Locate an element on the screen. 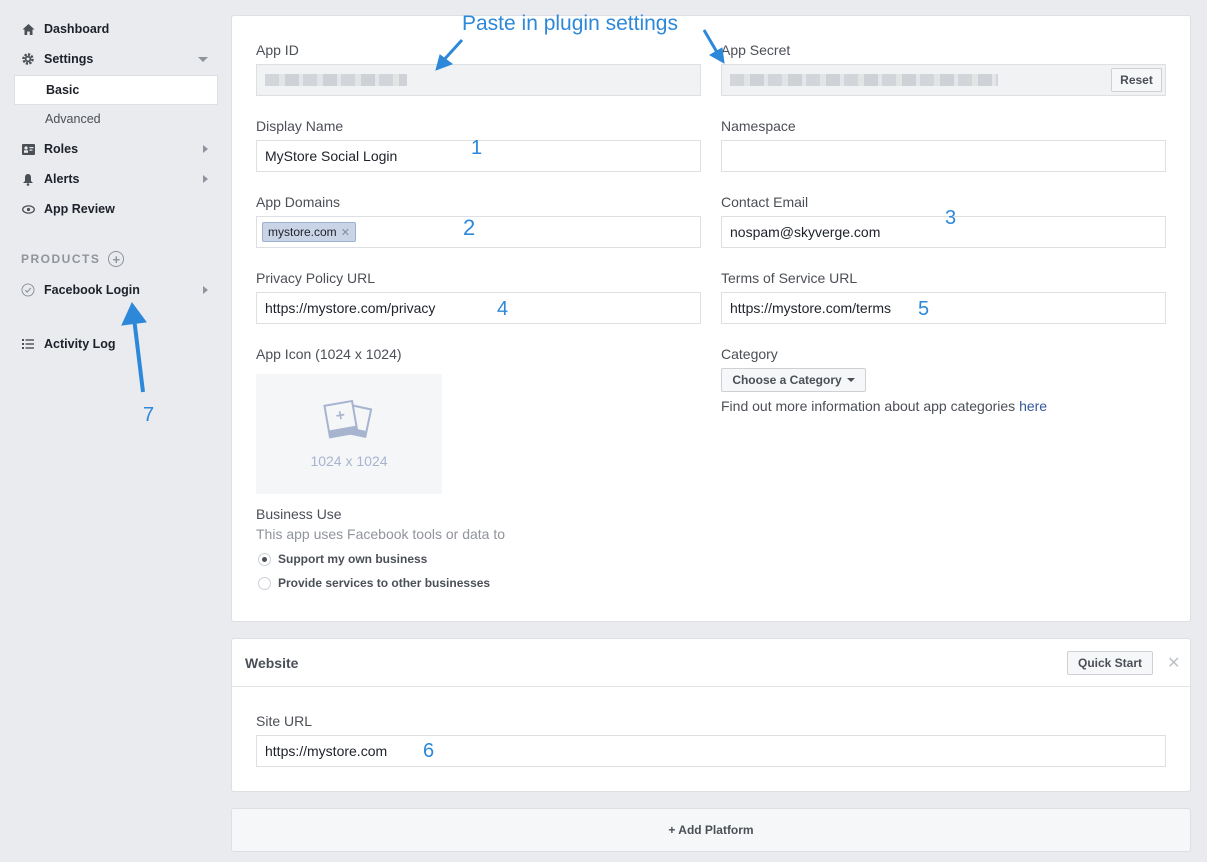 The width and height of the screenshot is (1207, 862). annotation-number-4: 4 is located at coordinates (503, 309).